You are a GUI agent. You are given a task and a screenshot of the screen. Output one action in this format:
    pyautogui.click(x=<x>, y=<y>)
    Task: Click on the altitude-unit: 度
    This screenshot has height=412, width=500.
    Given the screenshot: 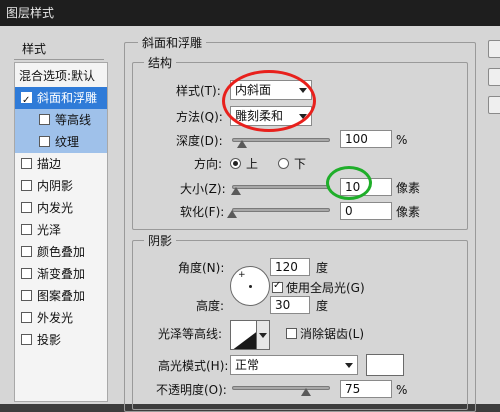 What is the action you would take?
    pyautogui.click(x=322, y=306)
    